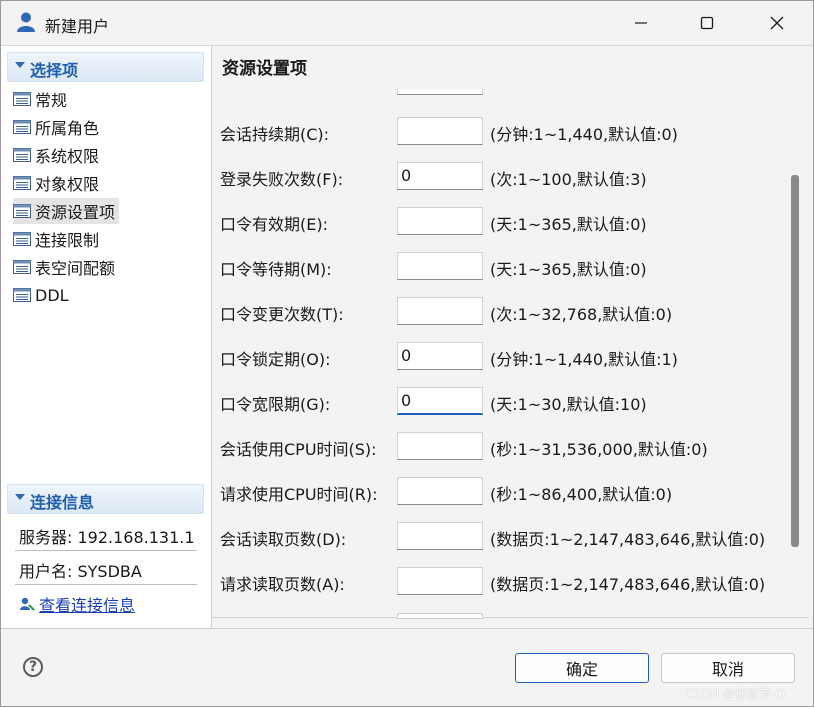 Image resolution: width=814 pixels, height=707 pixels. Describe the element at coordinates (283, 539) in the screenshot. I see `setting-label: 会话读取页数(D):` at that location.